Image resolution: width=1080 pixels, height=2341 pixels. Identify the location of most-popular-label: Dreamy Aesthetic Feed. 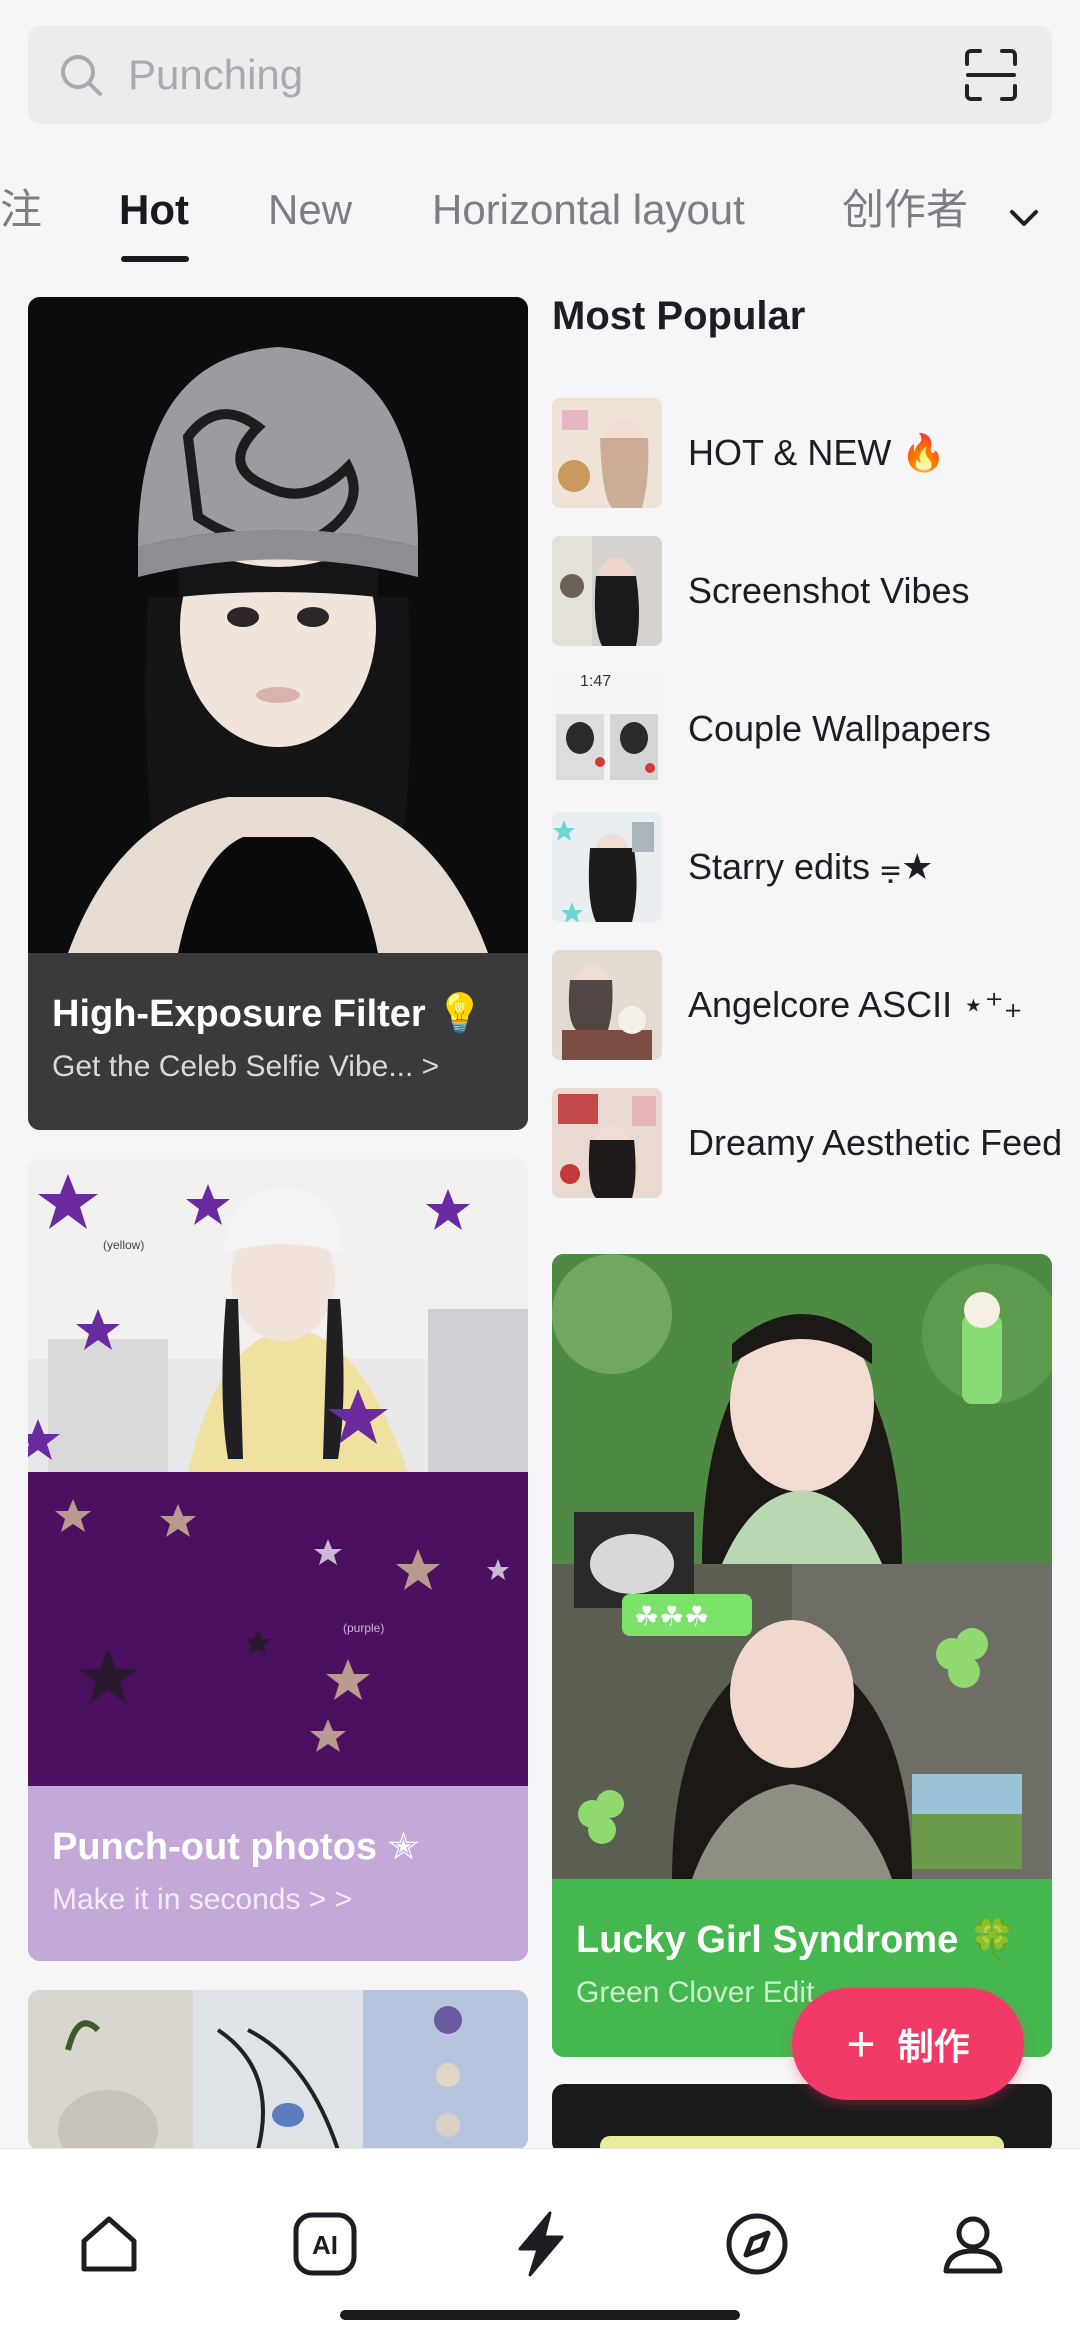
(875, 1142).